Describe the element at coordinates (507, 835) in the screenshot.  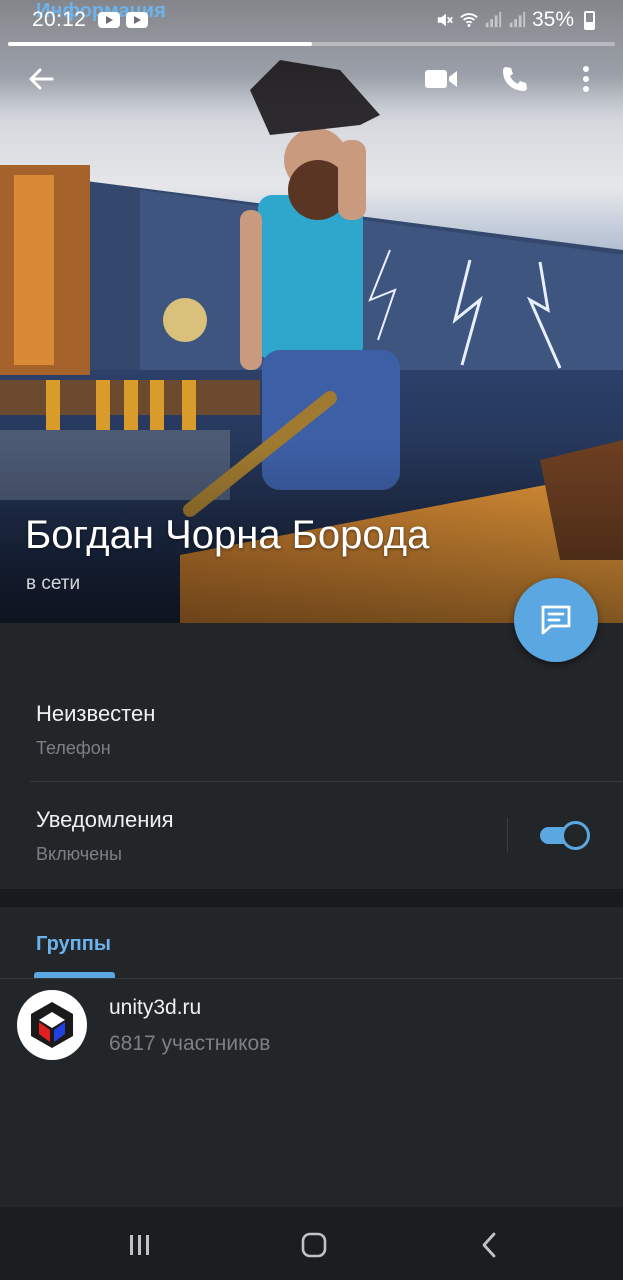
I see `vertical-divider` at that location.